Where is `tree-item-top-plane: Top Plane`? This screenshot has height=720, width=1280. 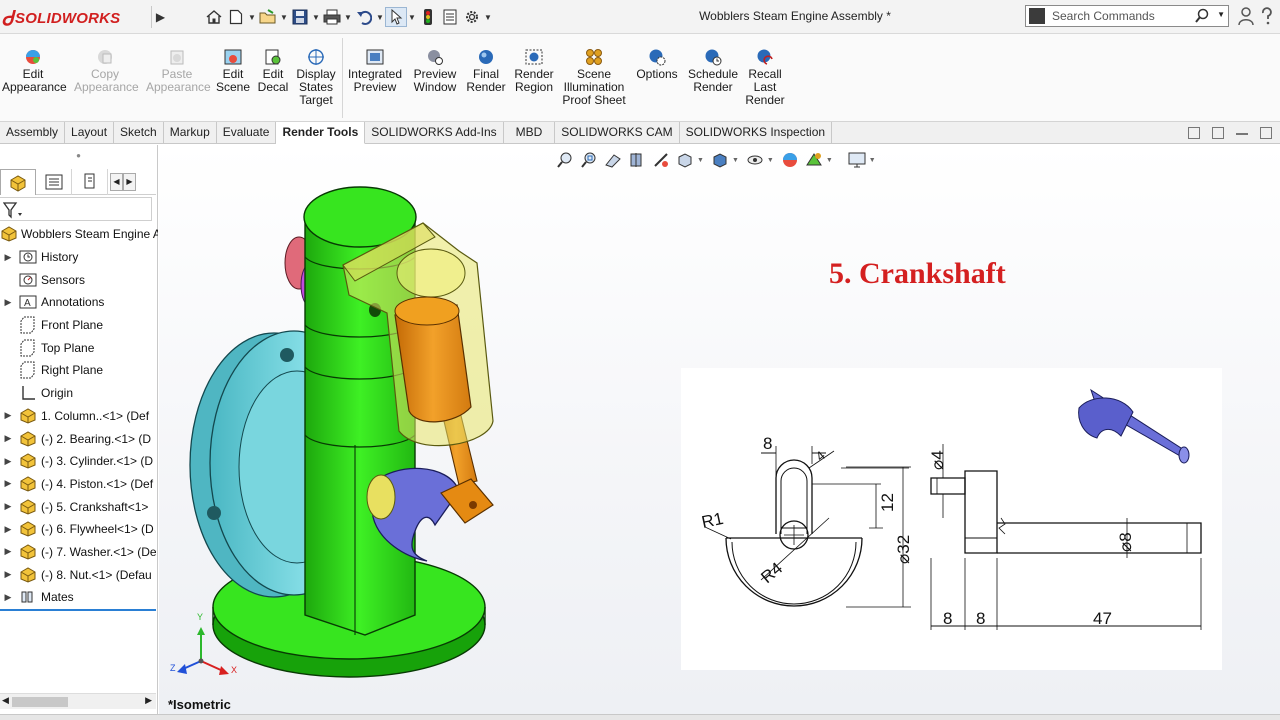
tree-item-top-plane: Top Plane is located at coordinates (79, 347).